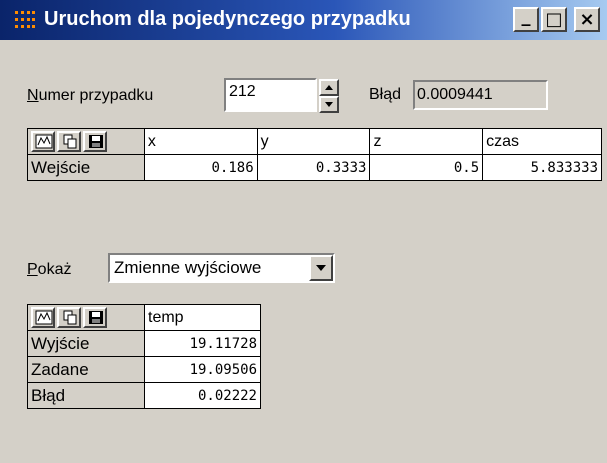  I want to click on cell-temp-target: 19.09506, so click(202, 369).